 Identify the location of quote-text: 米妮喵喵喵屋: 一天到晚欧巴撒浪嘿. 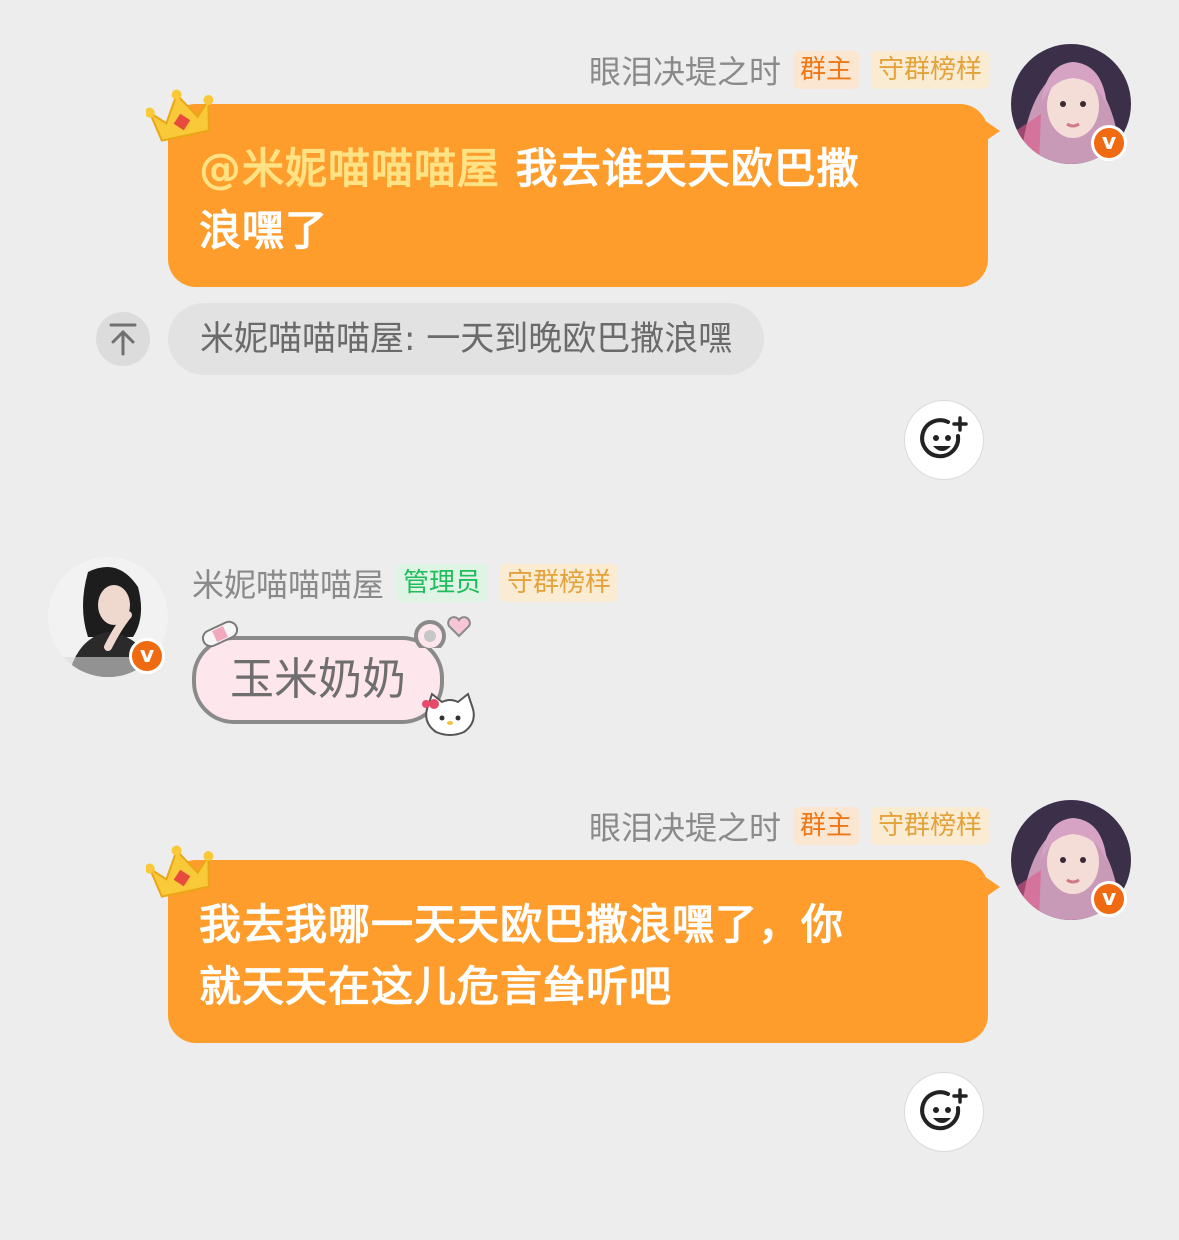
(466, 339).